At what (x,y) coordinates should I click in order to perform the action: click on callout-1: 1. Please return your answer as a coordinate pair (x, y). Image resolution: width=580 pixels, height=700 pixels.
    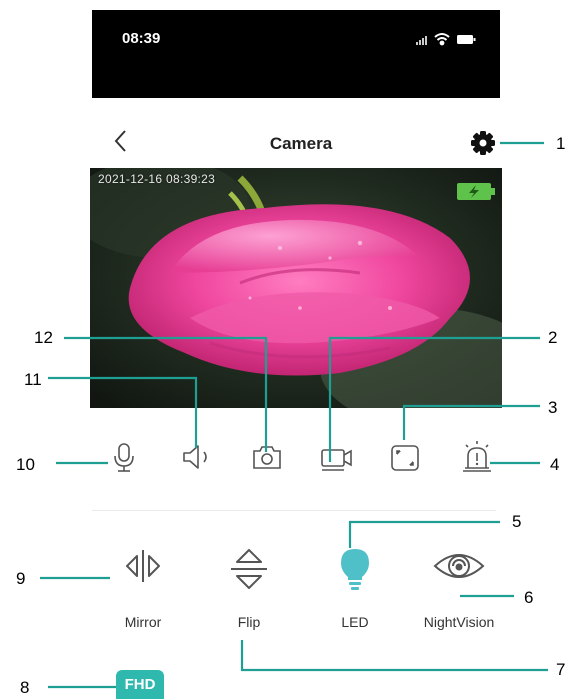
    Looking at the image, I should click on (561, 143).